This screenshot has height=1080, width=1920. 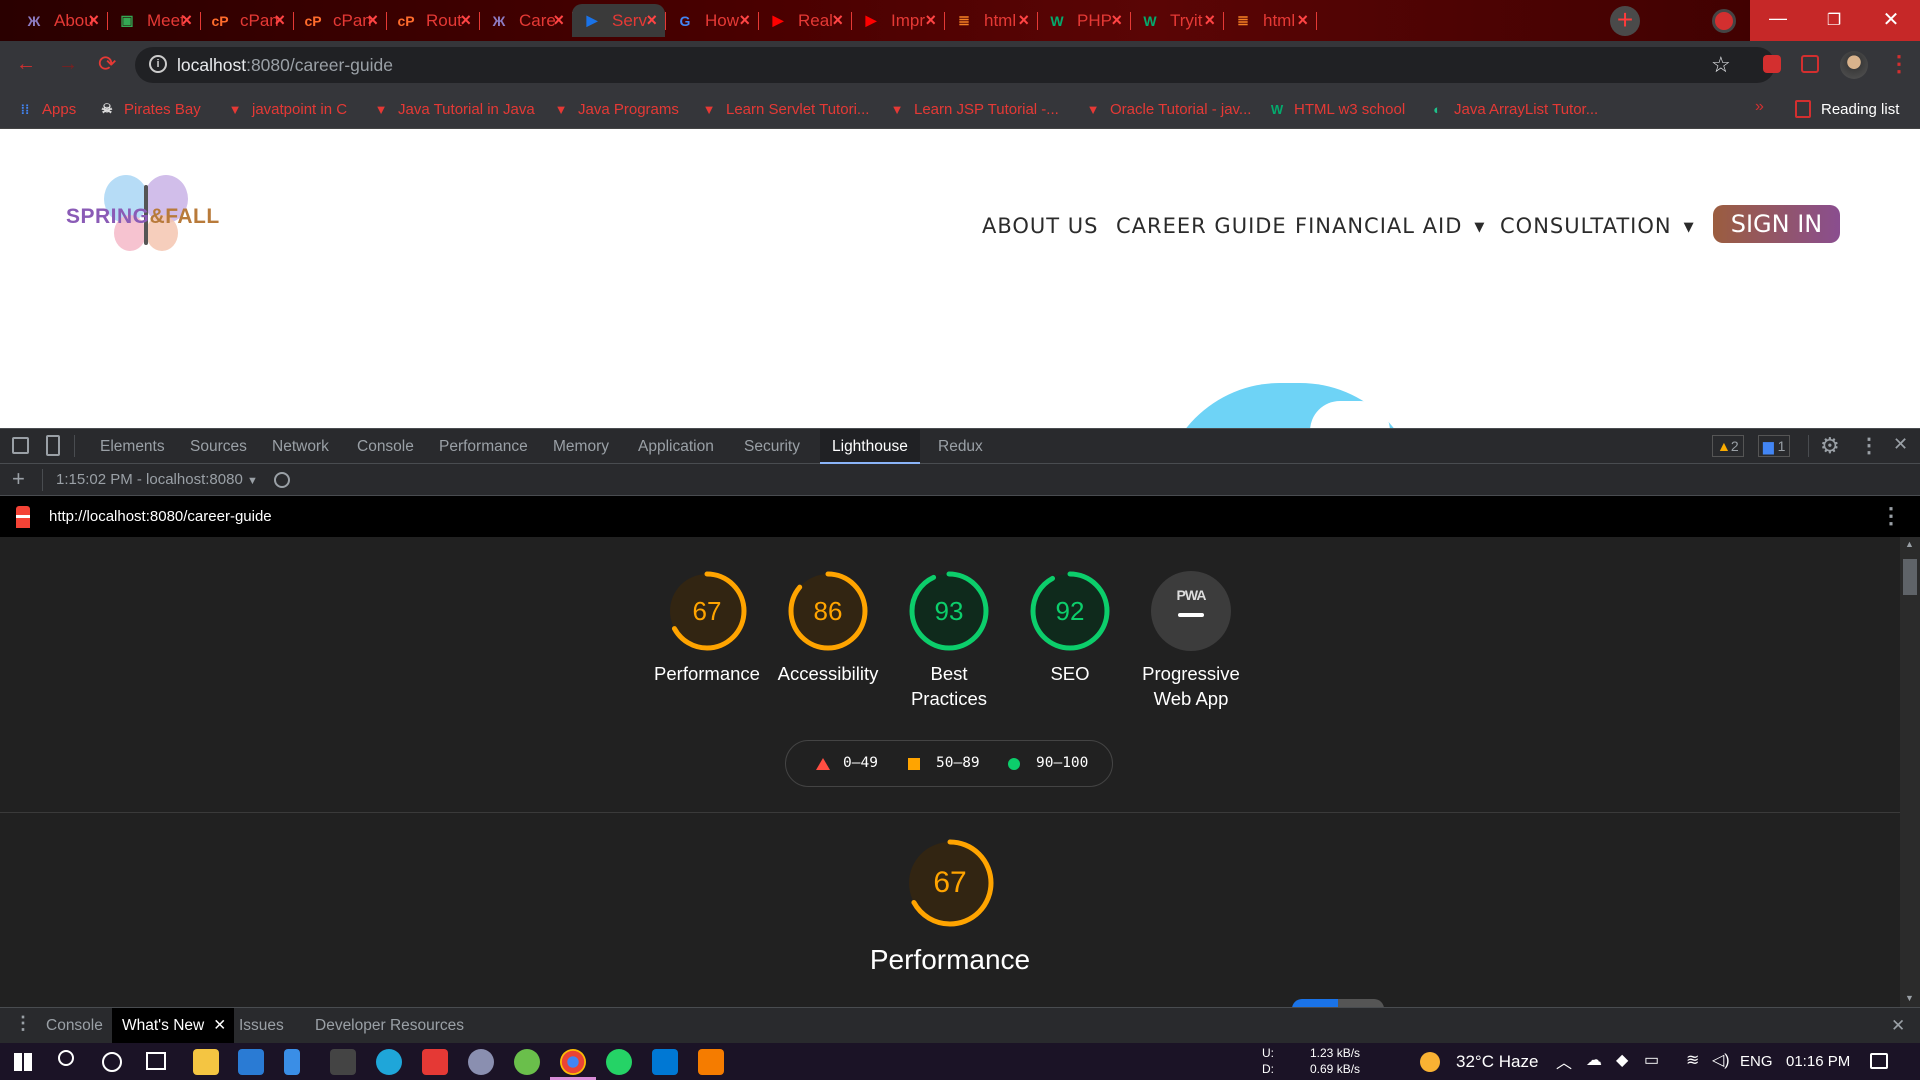 I want to click on browser-tab: ▶ Impr ×, so click(x=897, y=20).